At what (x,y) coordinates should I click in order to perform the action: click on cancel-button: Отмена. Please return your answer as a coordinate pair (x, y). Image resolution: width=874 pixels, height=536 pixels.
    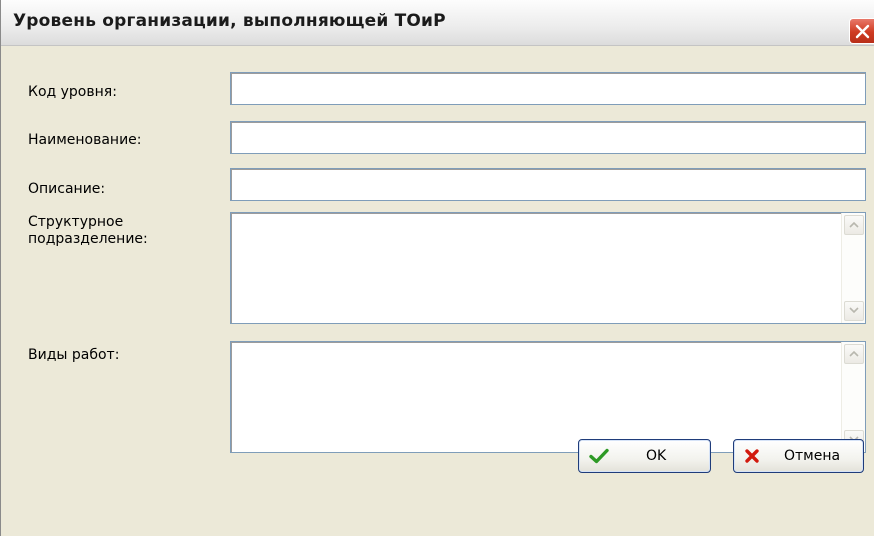
    Looking at the image, I should click on (798, 456).